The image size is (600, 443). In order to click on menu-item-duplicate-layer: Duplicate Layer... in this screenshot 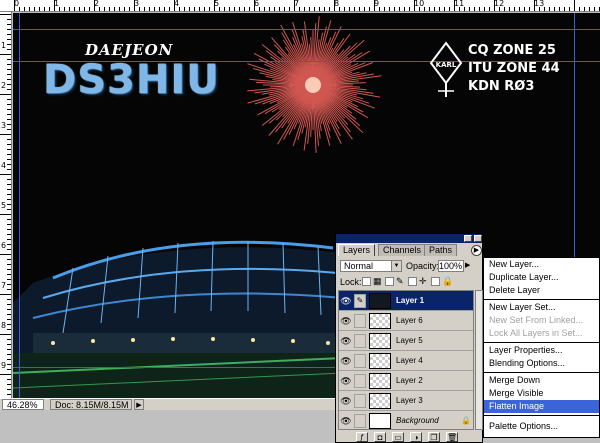, I will do `click(541, 277)`.